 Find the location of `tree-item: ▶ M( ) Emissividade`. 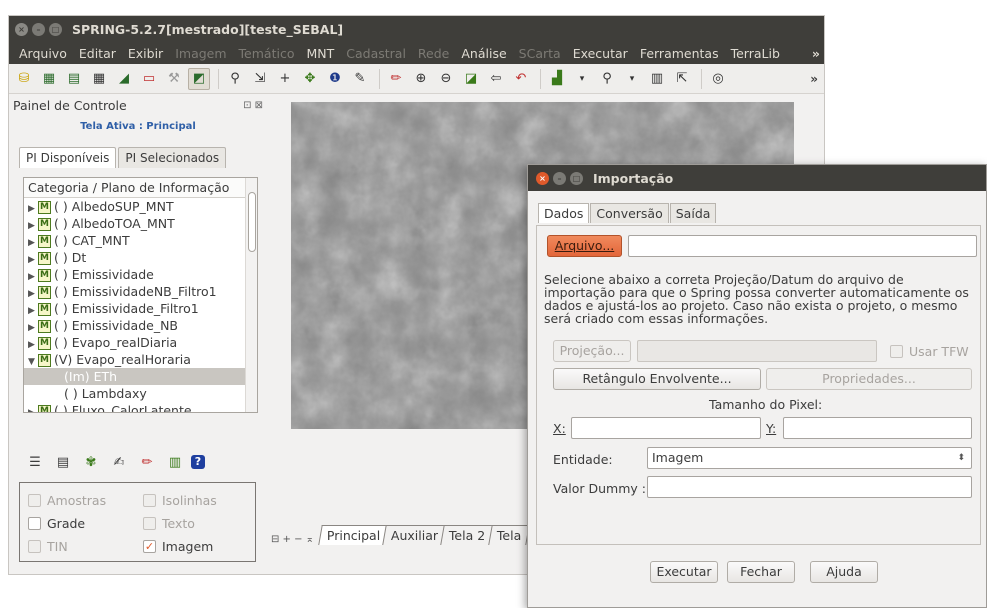

tree-item: ▶ M( ) Emissividade is located at coordinates (140, 274).